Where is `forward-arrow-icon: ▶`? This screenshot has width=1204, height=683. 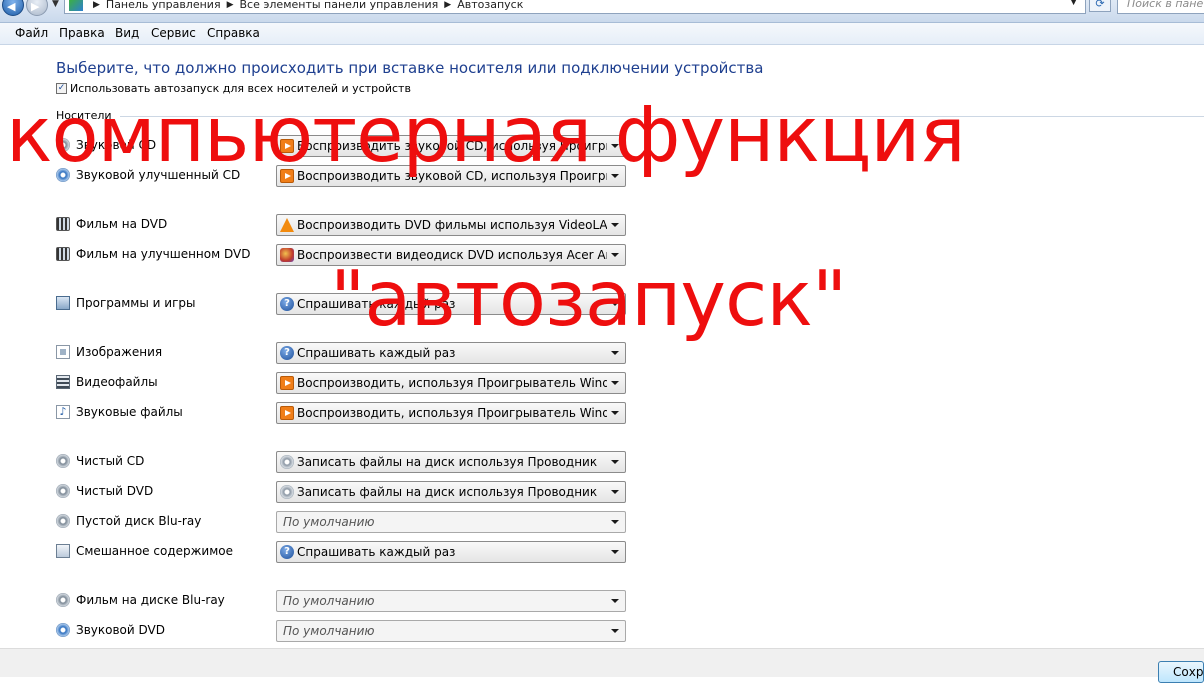 forward-arrow-icon: ▶ is located at coordinates (35, 6).